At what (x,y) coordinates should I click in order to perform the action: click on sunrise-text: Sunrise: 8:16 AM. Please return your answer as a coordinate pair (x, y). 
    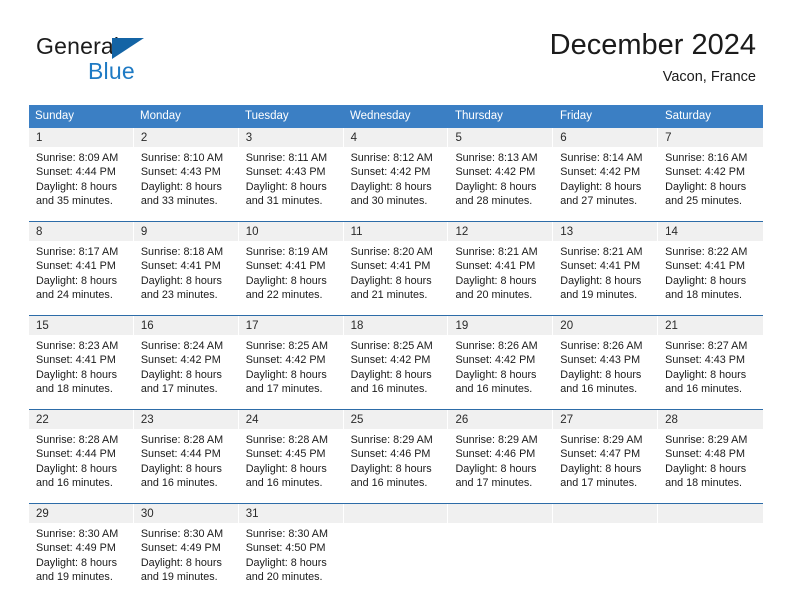
    Looking at the image, I should click on (706, 158).